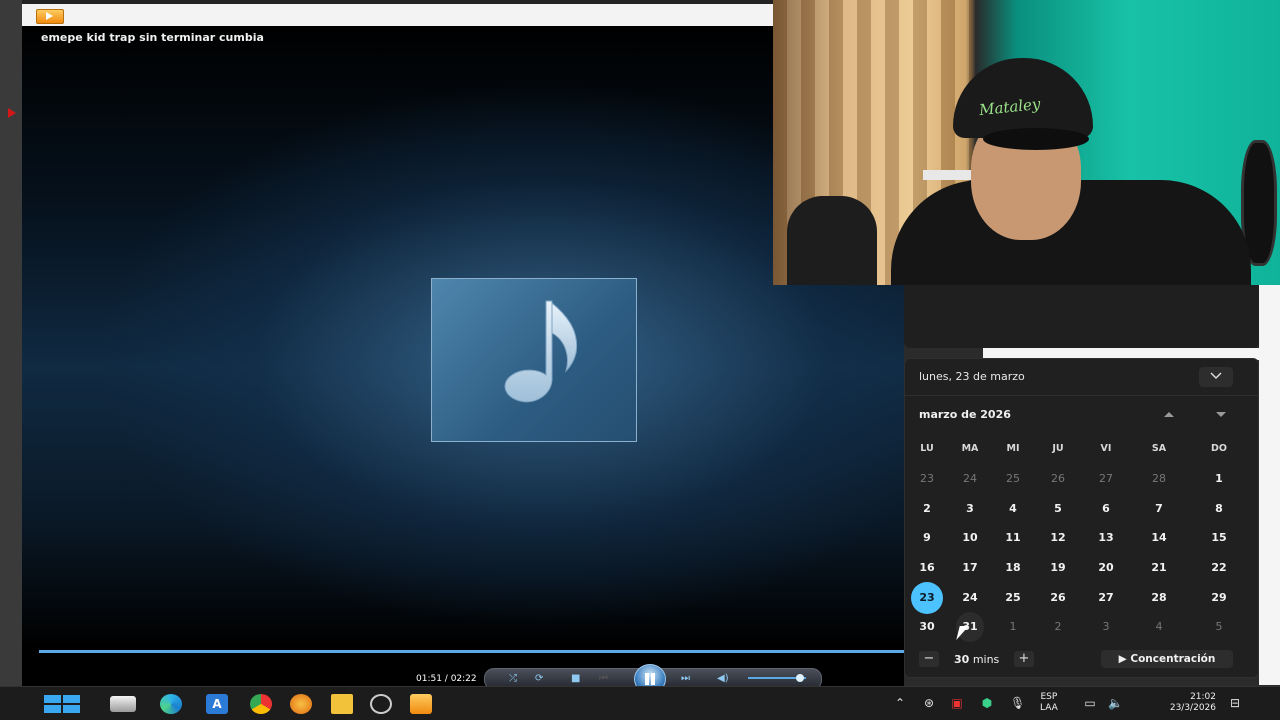 This screenshot has width=1280, height=720. I want to click on start-focus-label: Concentración, so click(1173, 659).